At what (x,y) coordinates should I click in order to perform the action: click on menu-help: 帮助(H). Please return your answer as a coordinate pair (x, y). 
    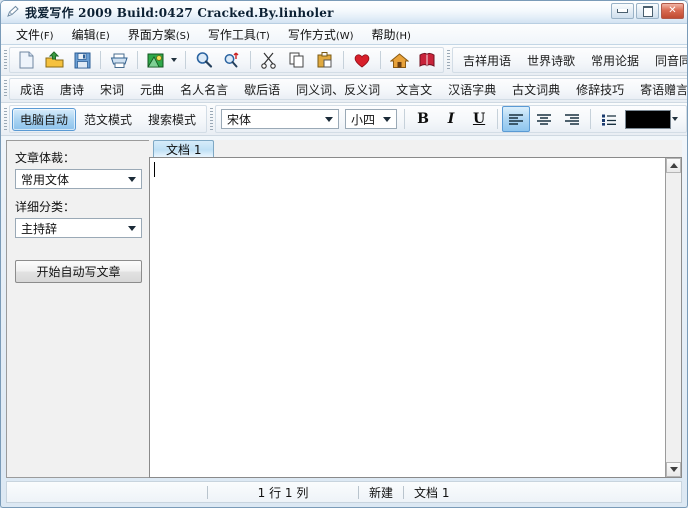
    Looking at the image, I should click on (391, 34).